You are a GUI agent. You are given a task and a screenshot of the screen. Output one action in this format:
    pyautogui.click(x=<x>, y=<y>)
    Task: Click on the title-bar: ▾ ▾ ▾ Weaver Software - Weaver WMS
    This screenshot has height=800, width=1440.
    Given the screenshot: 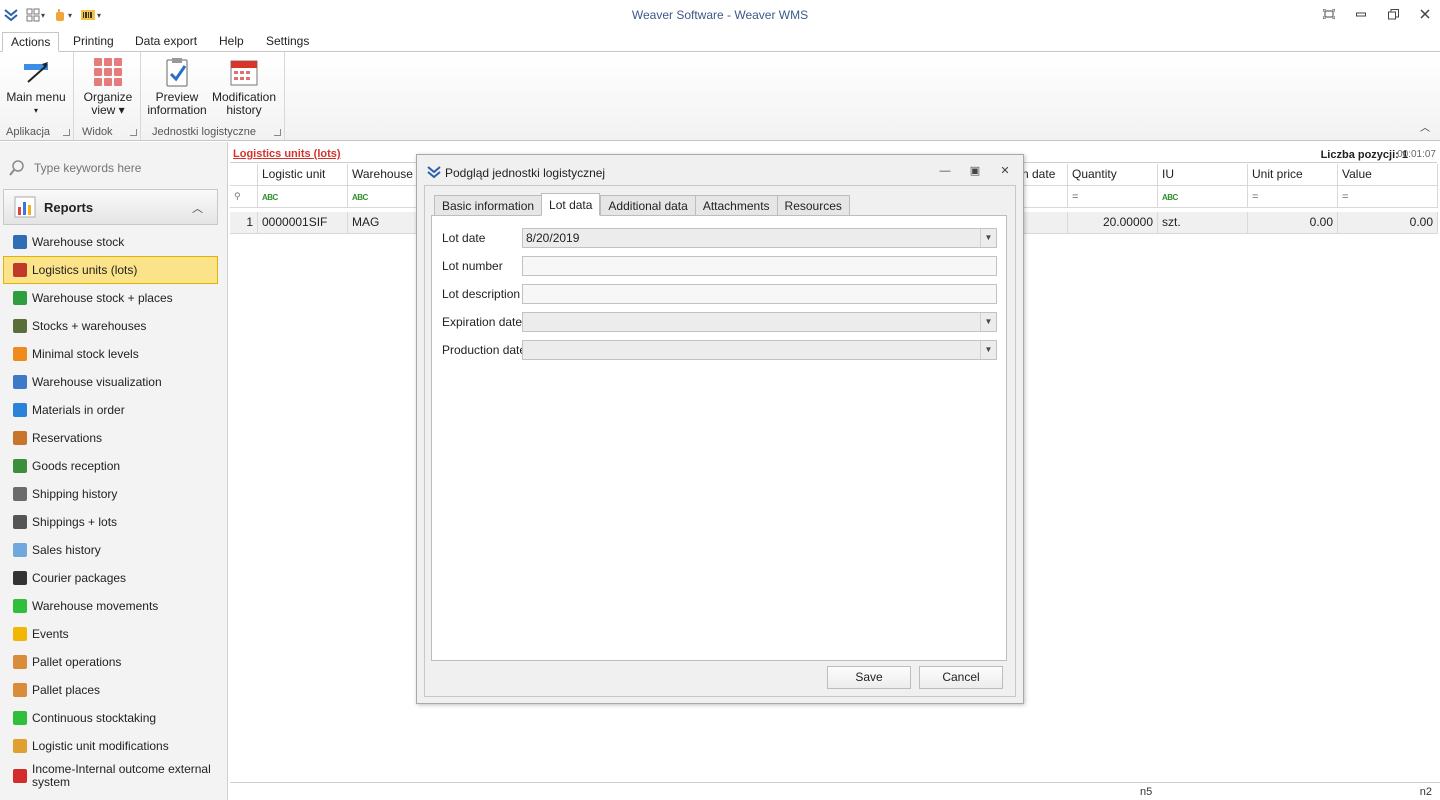 What is the action you would take?
    pyautogui.click(x=720, y=15)
    